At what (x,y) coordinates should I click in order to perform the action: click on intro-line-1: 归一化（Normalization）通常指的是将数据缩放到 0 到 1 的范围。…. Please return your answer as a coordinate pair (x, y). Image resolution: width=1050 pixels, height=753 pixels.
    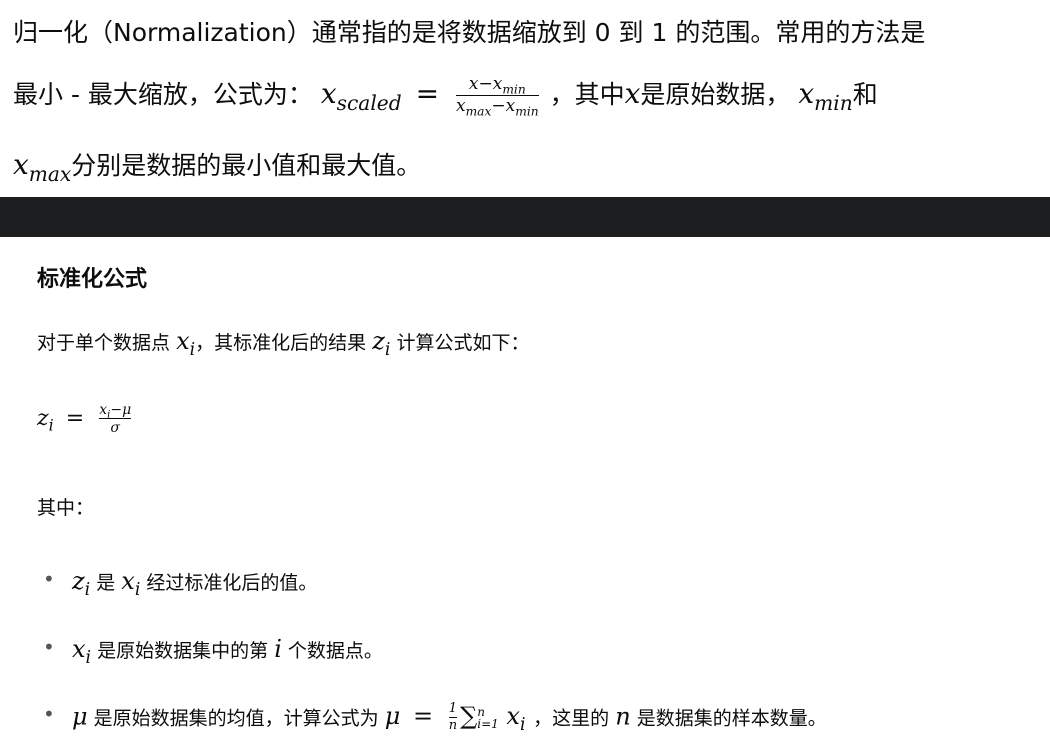
    Looking at the image, I should click on (469, 32).